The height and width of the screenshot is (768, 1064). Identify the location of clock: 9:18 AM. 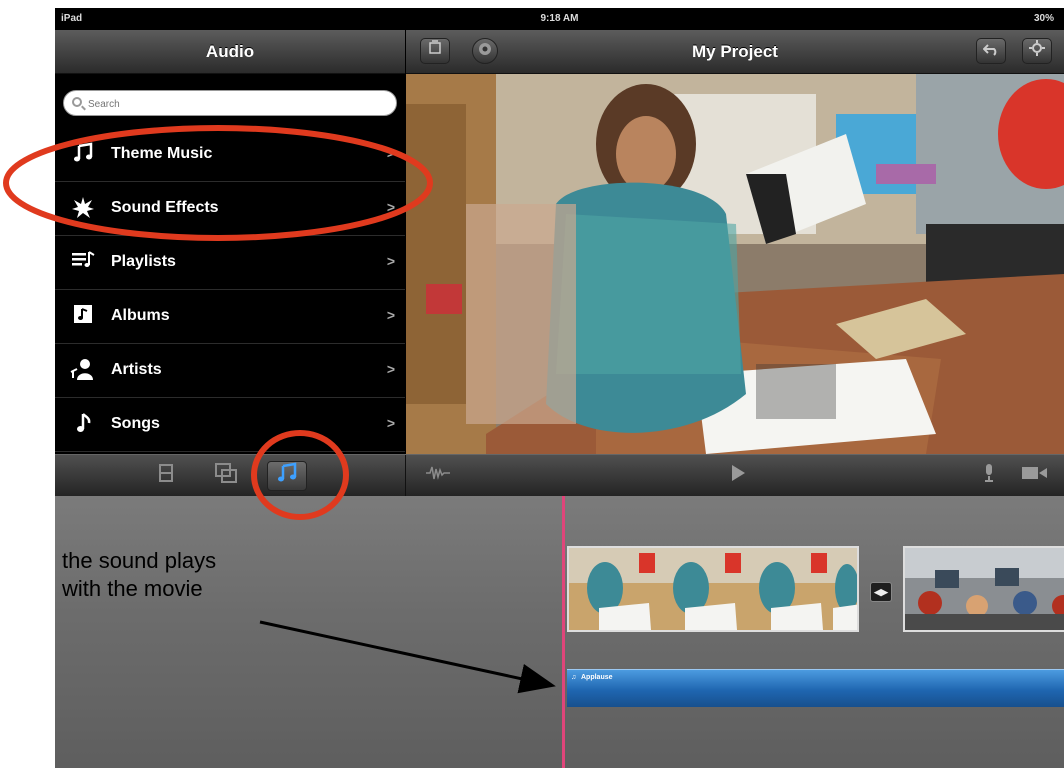
(559, 18).